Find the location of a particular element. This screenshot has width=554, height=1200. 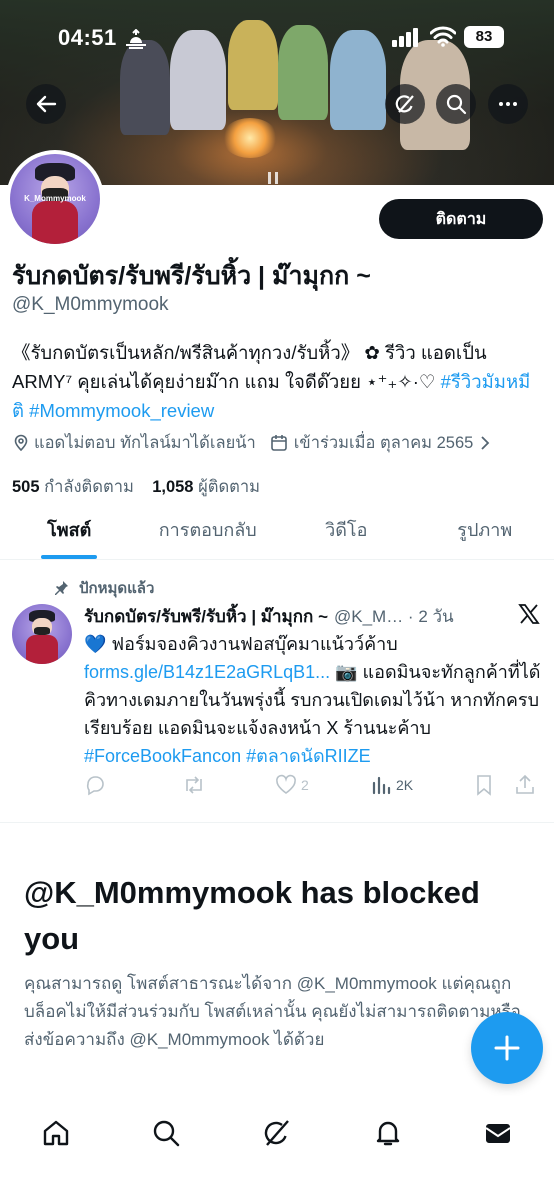

arrow-left-icon is located at coordinates (46, 104).